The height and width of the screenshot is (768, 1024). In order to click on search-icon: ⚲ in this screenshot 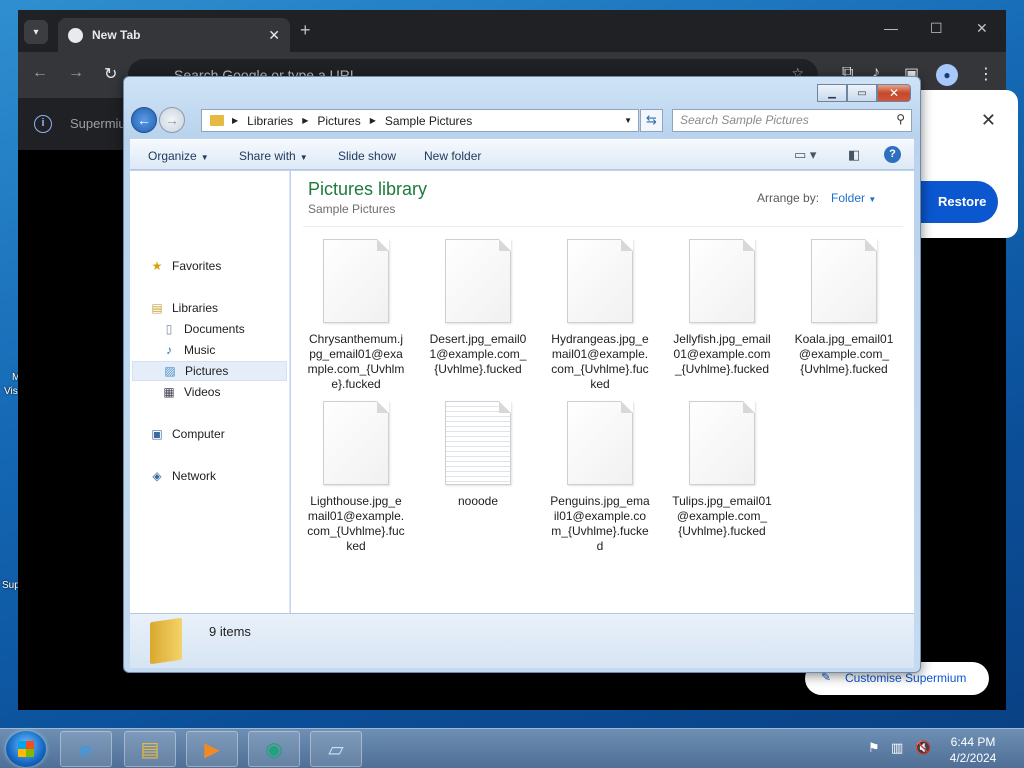, I will do `click(900, 119)`.